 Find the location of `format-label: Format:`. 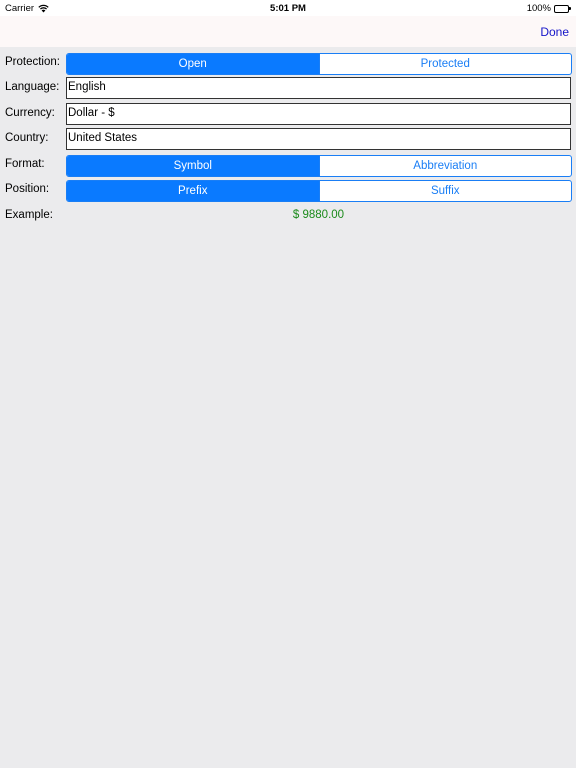

format-label: Format: is located at coordinates (25, 164).